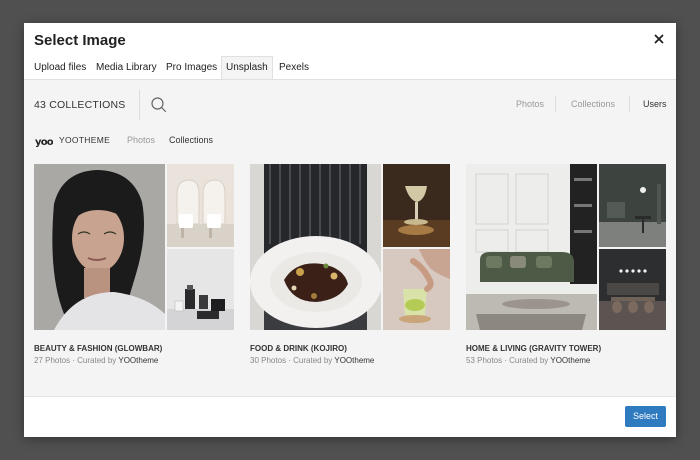 This screenshot has width=700, height=460. I want to click on svg-text: yoo, so click(44, 142).